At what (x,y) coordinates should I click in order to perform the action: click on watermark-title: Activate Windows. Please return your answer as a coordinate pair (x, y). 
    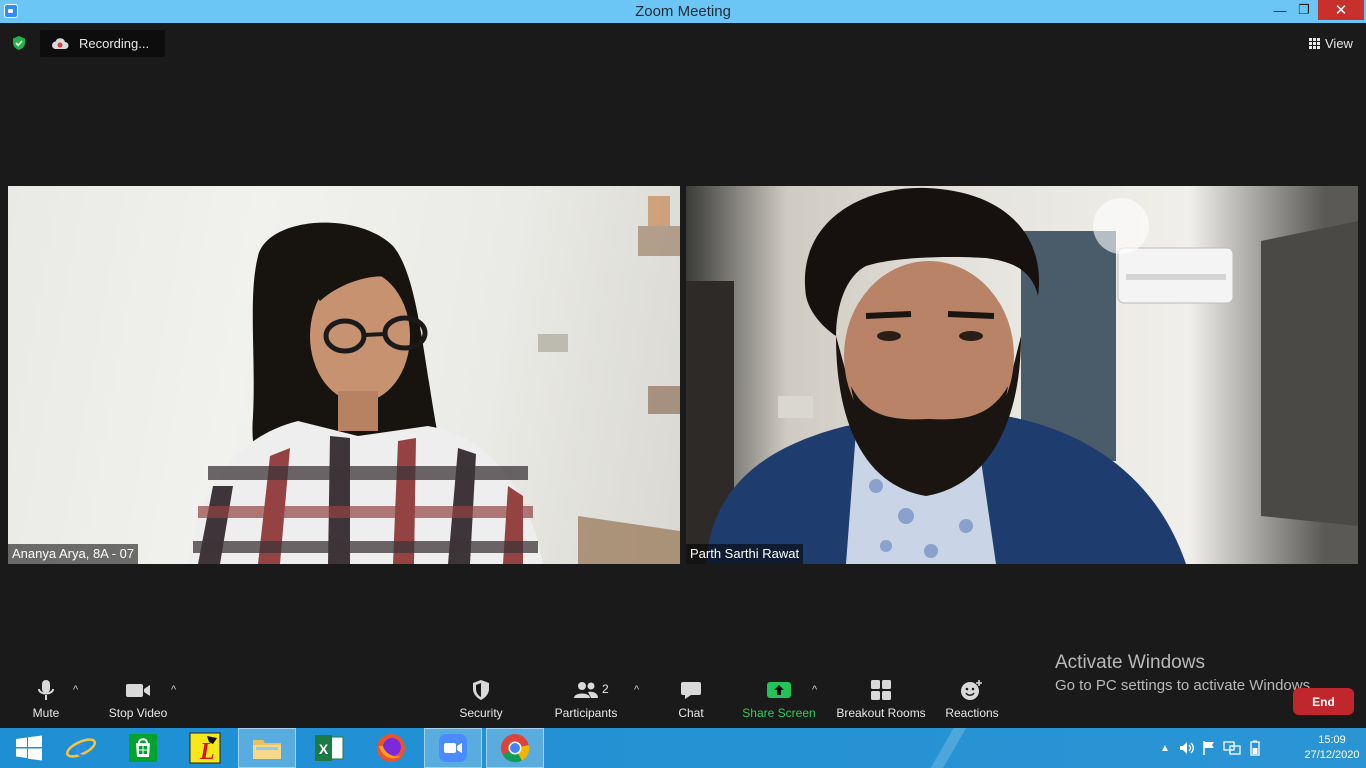
    Looking at the image, I should click on (1130, 662).